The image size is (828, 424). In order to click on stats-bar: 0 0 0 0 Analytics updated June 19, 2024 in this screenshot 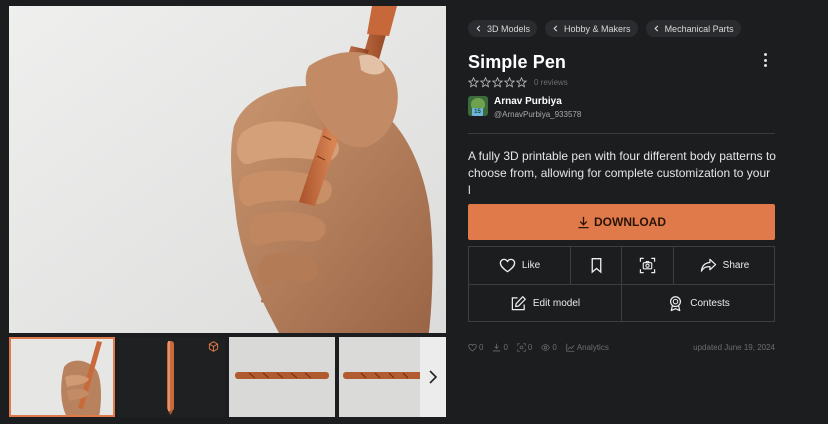, I will do `click(621, 347)`.